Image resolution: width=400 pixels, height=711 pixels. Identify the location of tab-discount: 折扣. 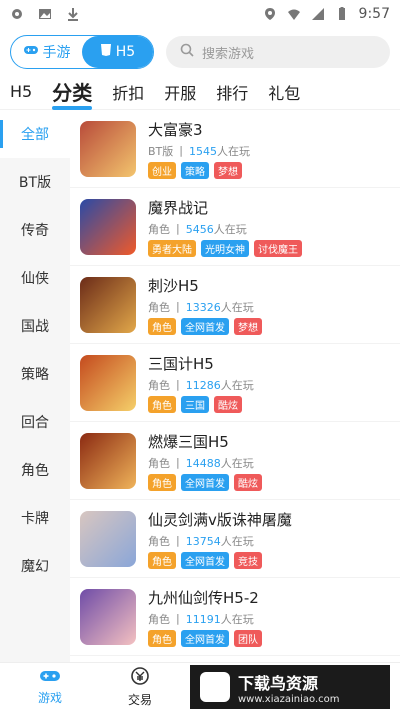
(128, 92).